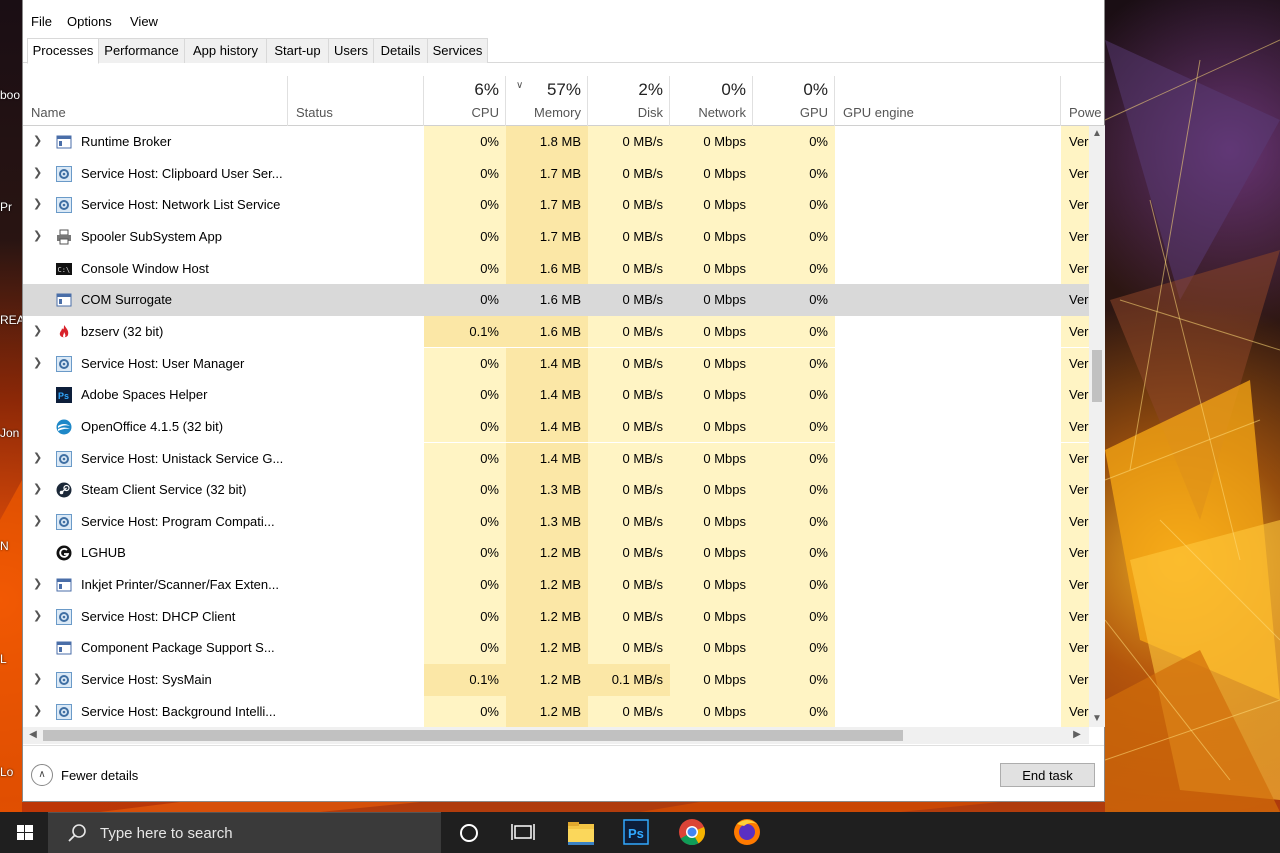 Image resolution: width=1280 pixels, height=853 pixels. What do you see at coordinates (122, 331) in the screenshot?
I see `process-name: bzserv (32 bit)` at bounding box center [122, 331].